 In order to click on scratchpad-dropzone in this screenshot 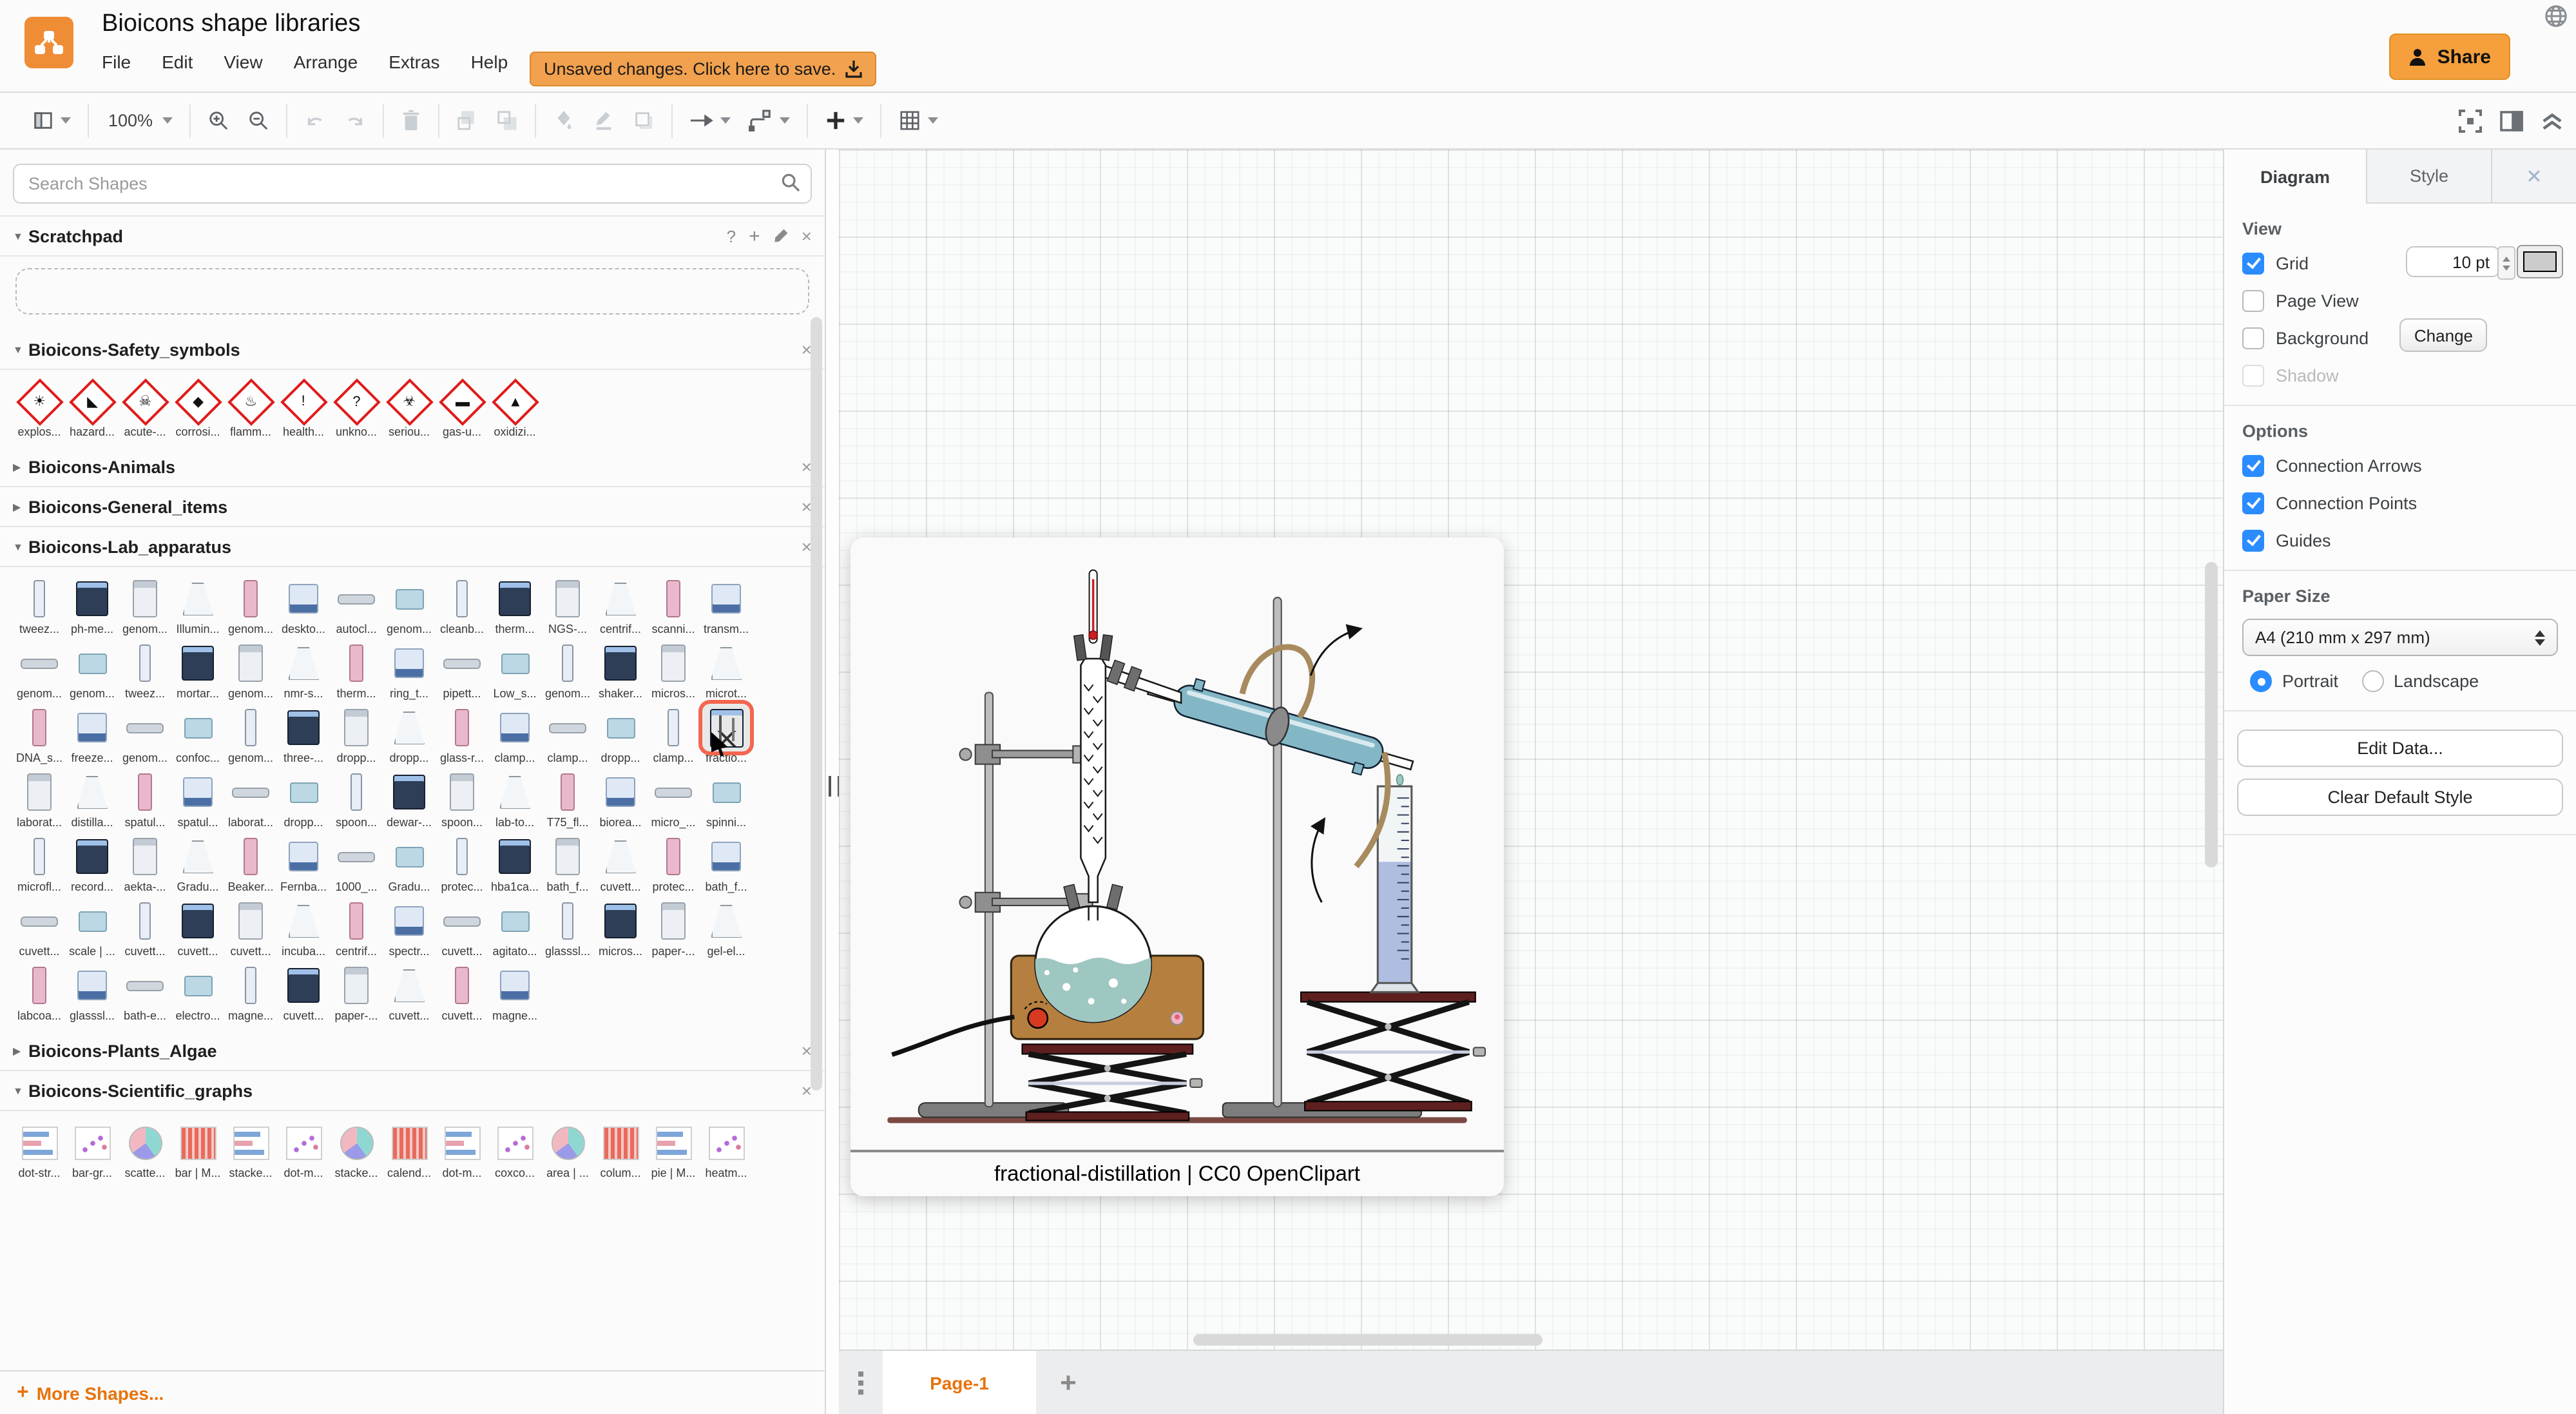, I will do `click(412, 291)`.